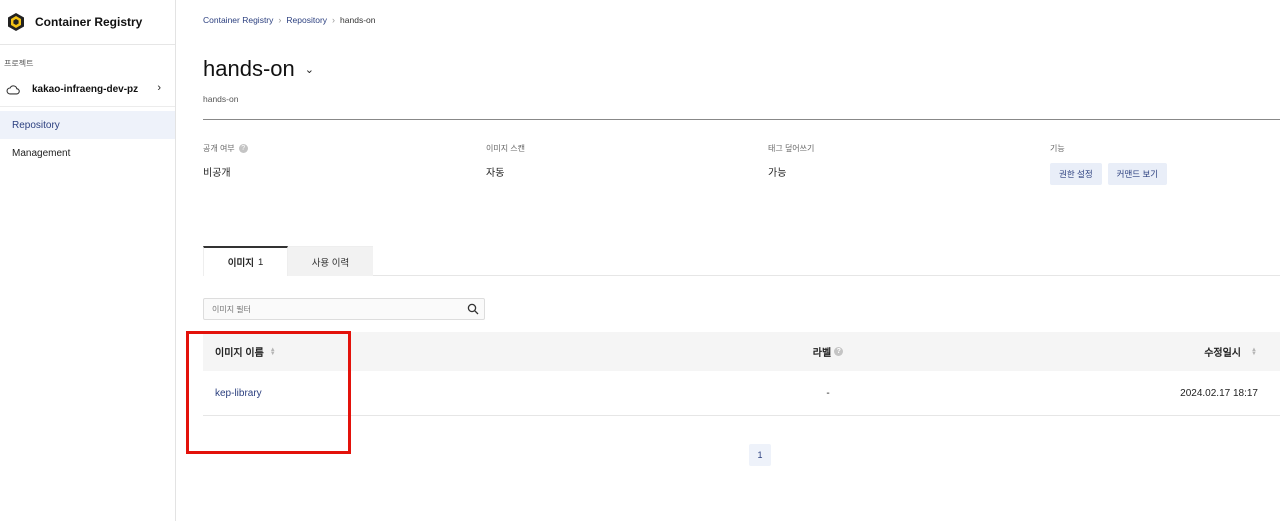  What do you see at coordinates (505, 161) in the screenshot?
I see `image-scan-info: 이미지 스캔 자동` at bounding box center [505, 161].